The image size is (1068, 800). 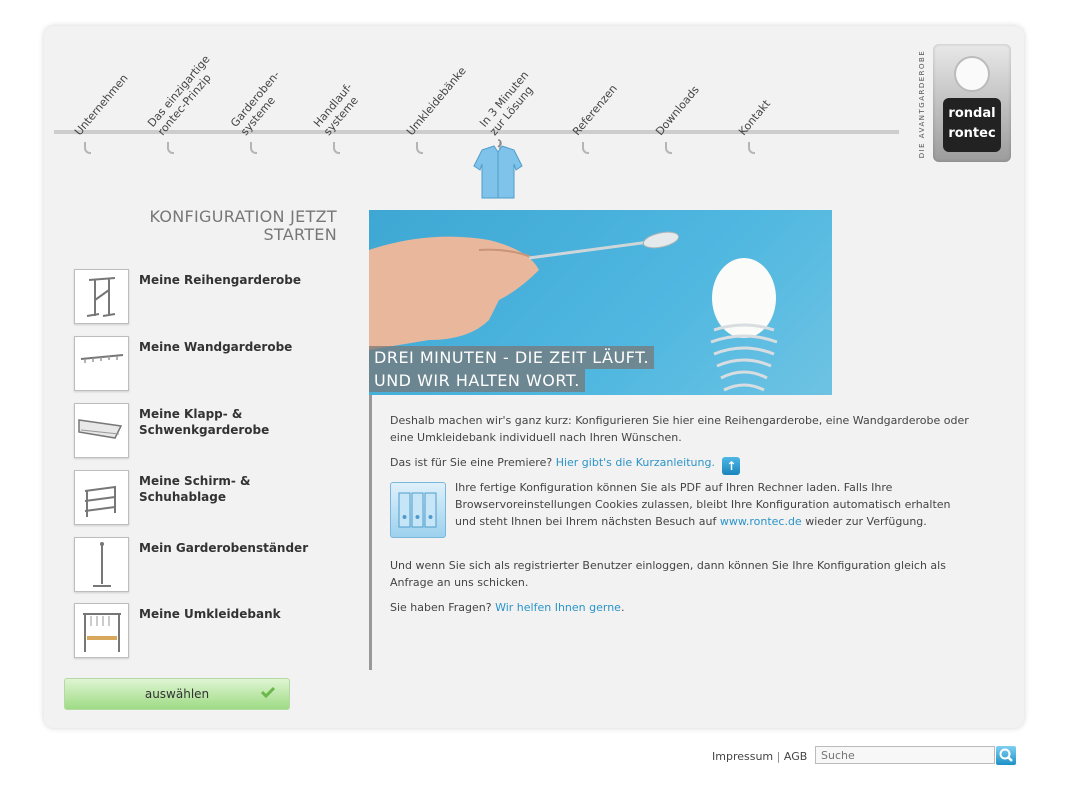 What do you see at coordinates (177, 694) in the screenshot?
I see `select-button: auswählen` at bounding box center [177, 694].